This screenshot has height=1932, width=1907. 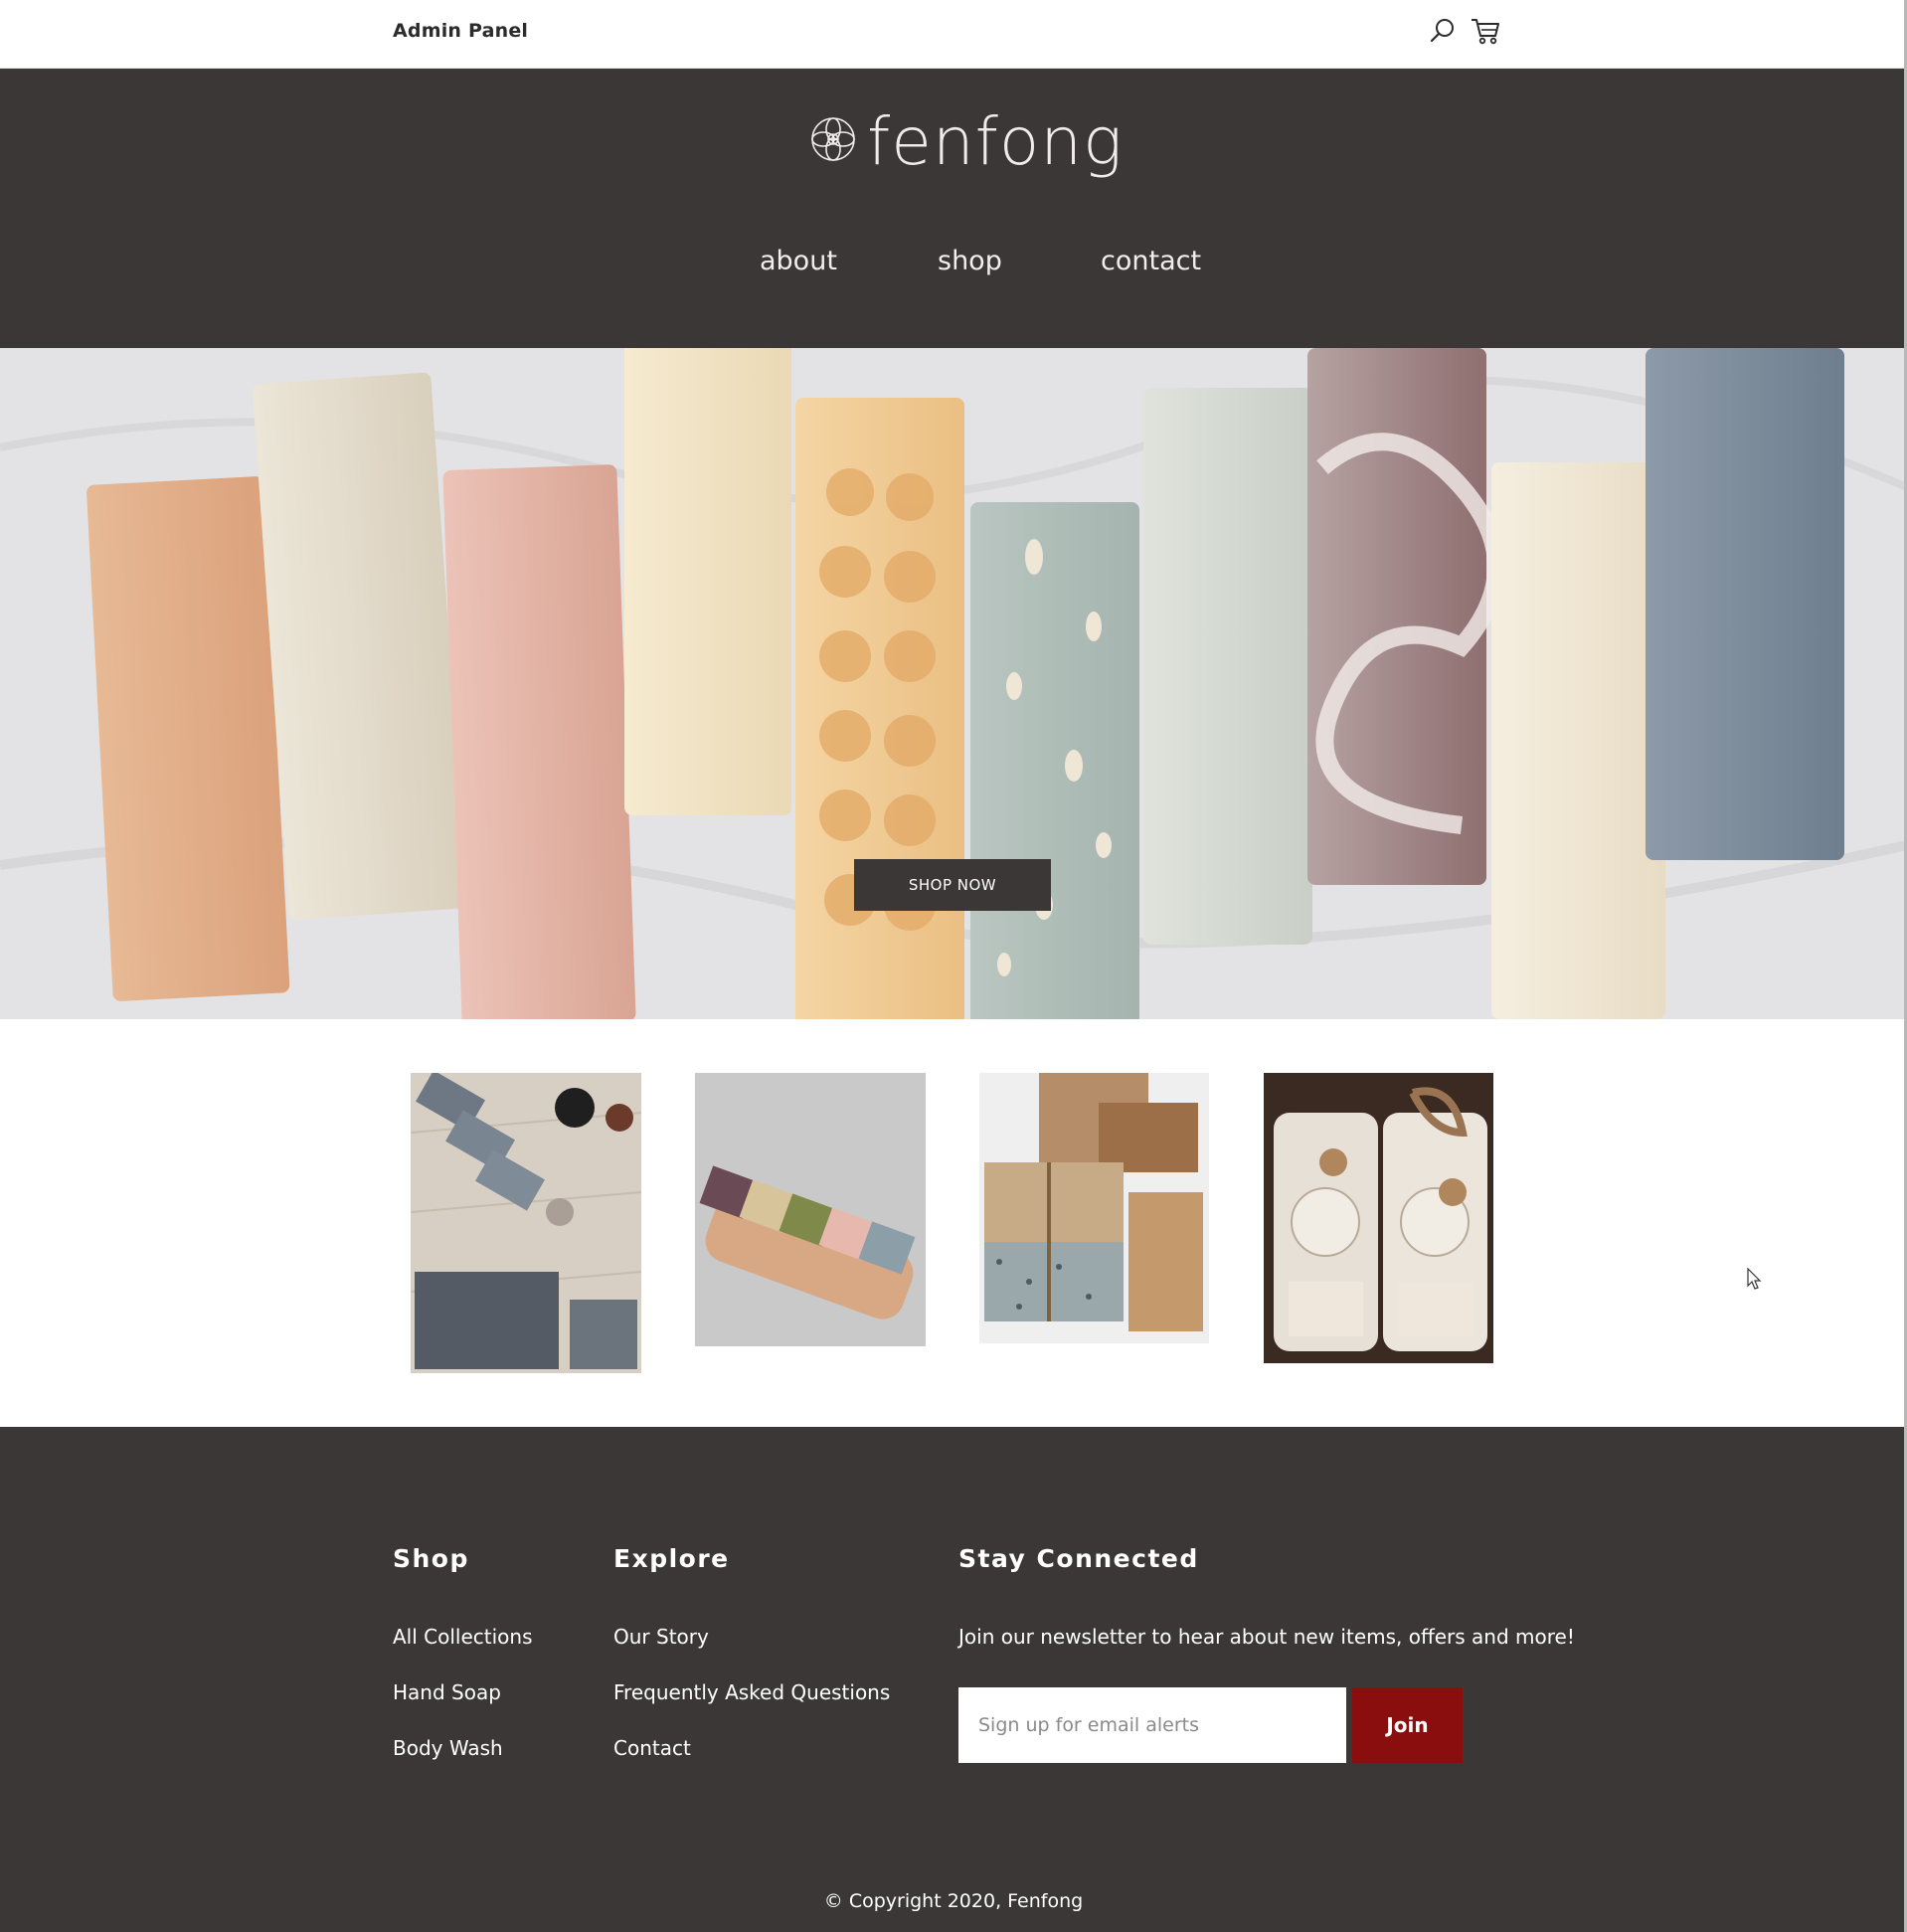 I want to click on cursor-icon, so click(x=1755, y=1281).